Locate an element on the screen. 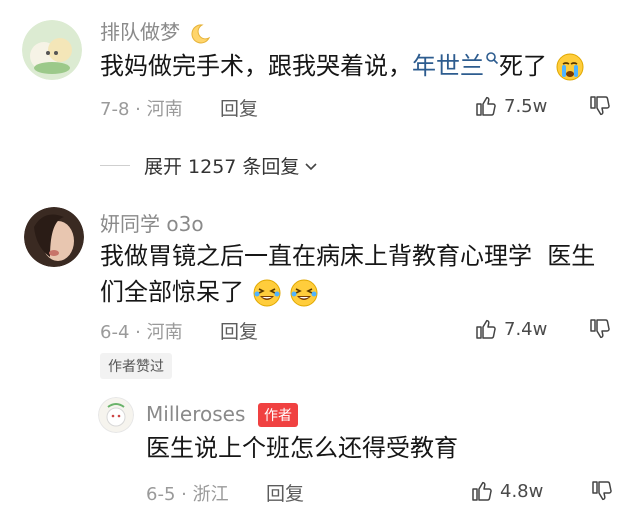  username: Milleroses is located at coordinates (195, 414).